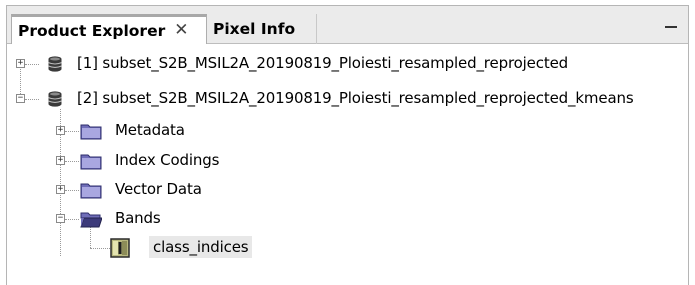  What do you see at coordinates (150, 130) in the screenshot?
I see `metadata-label: Metadata` at bounding box center [150, 130].